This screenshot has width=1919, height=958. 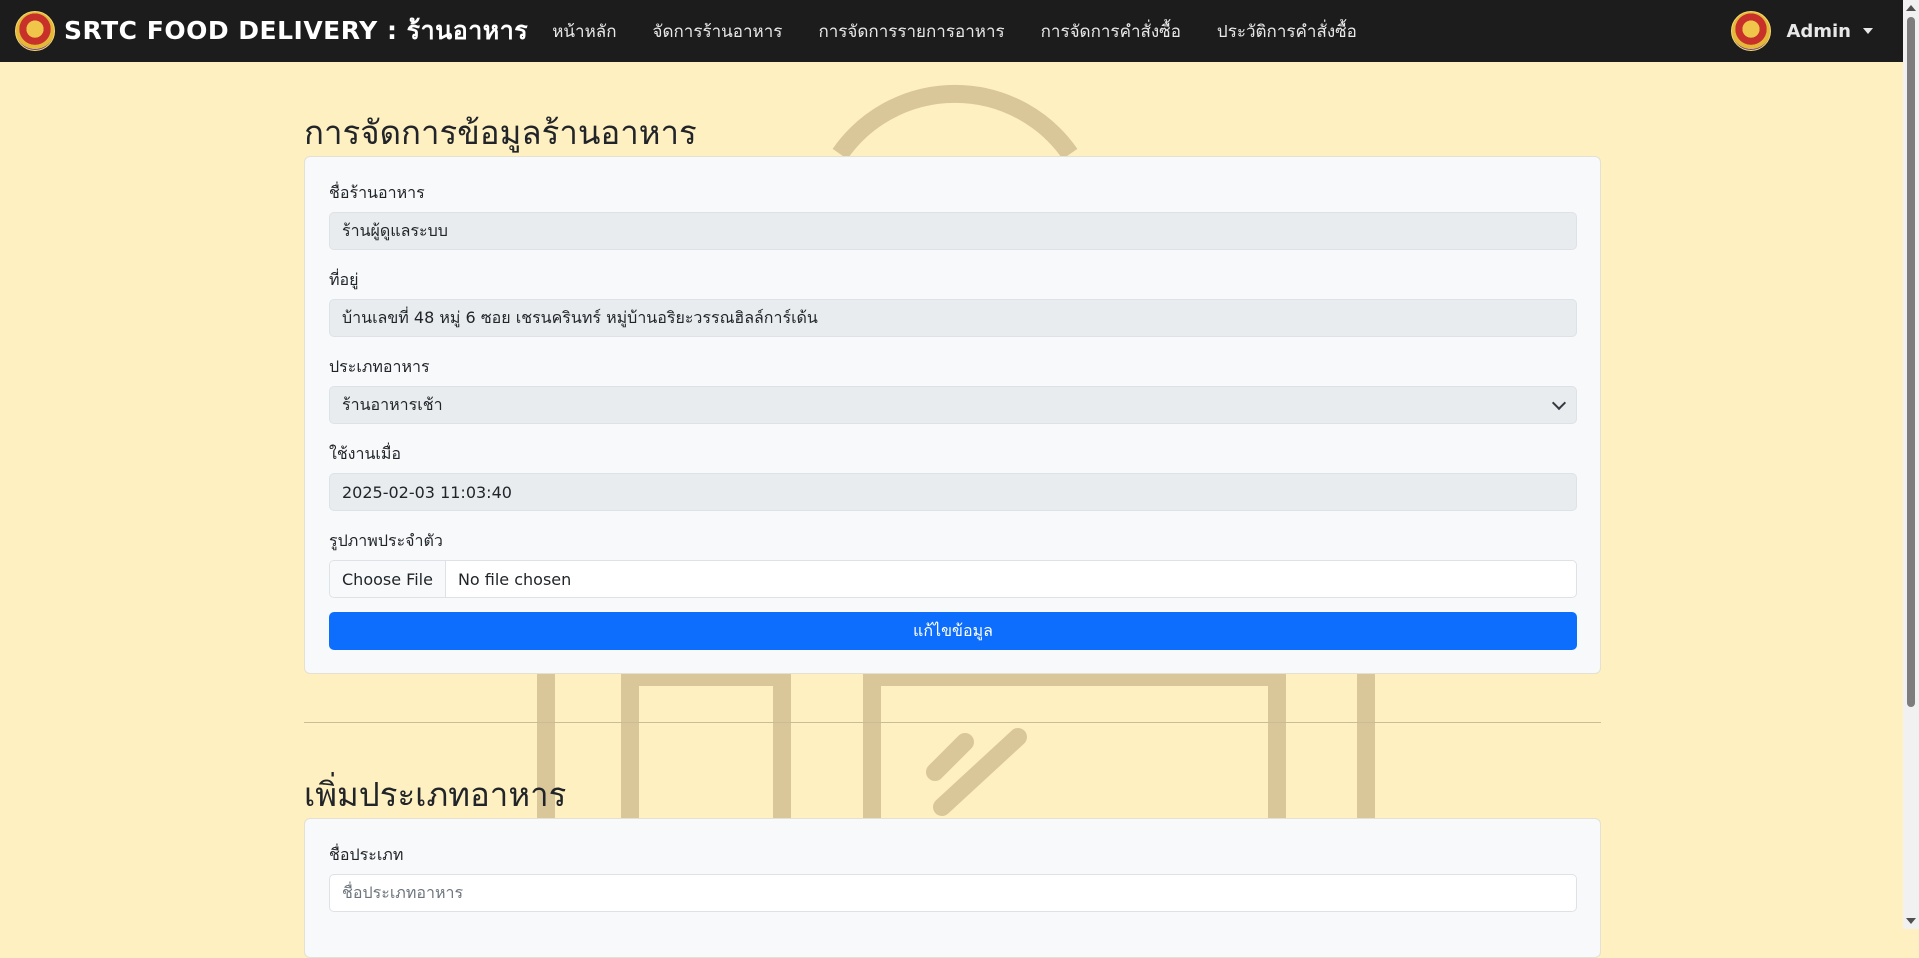 I want to click on avatar, so click(x=1751, y=31).